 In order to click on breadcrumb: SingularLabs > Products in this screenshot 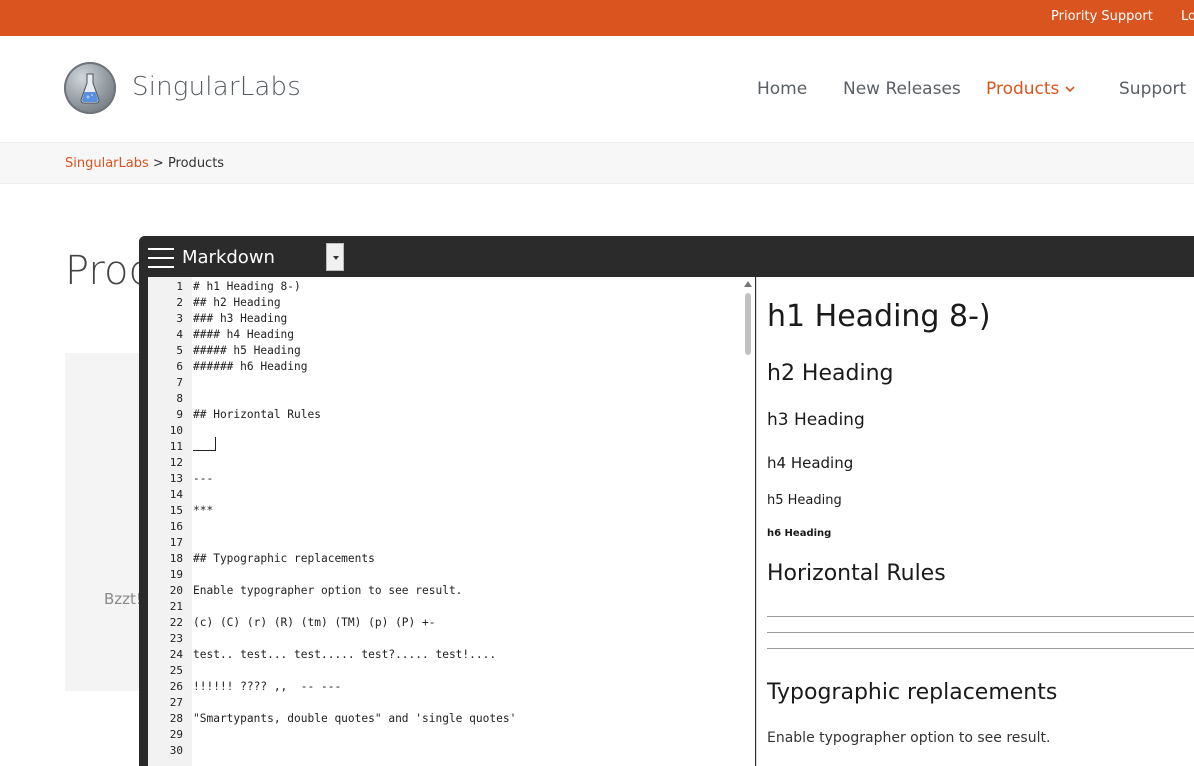, I will do `click(144, 163)`.